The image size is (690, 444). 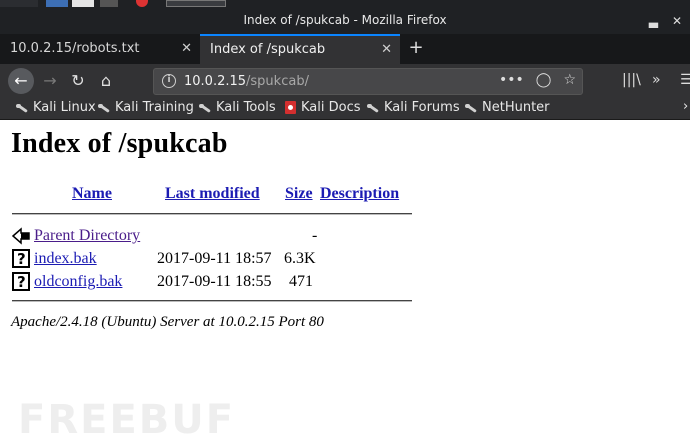 I want to click on bookmark-kali-forums: Kali Forums, so click(x=413, y=107).